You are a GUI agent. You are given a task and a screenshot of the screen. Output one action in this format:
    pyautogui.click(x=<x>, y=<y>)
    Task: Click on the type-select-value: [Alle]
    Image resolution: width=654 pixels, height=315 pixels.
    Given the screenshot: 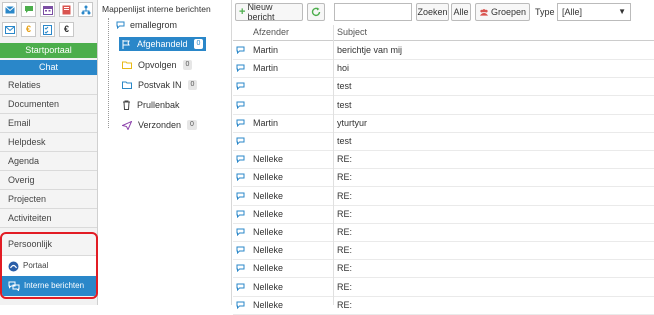 What is the action you would take?
    pyautogui.click(x=572, y=12)
    